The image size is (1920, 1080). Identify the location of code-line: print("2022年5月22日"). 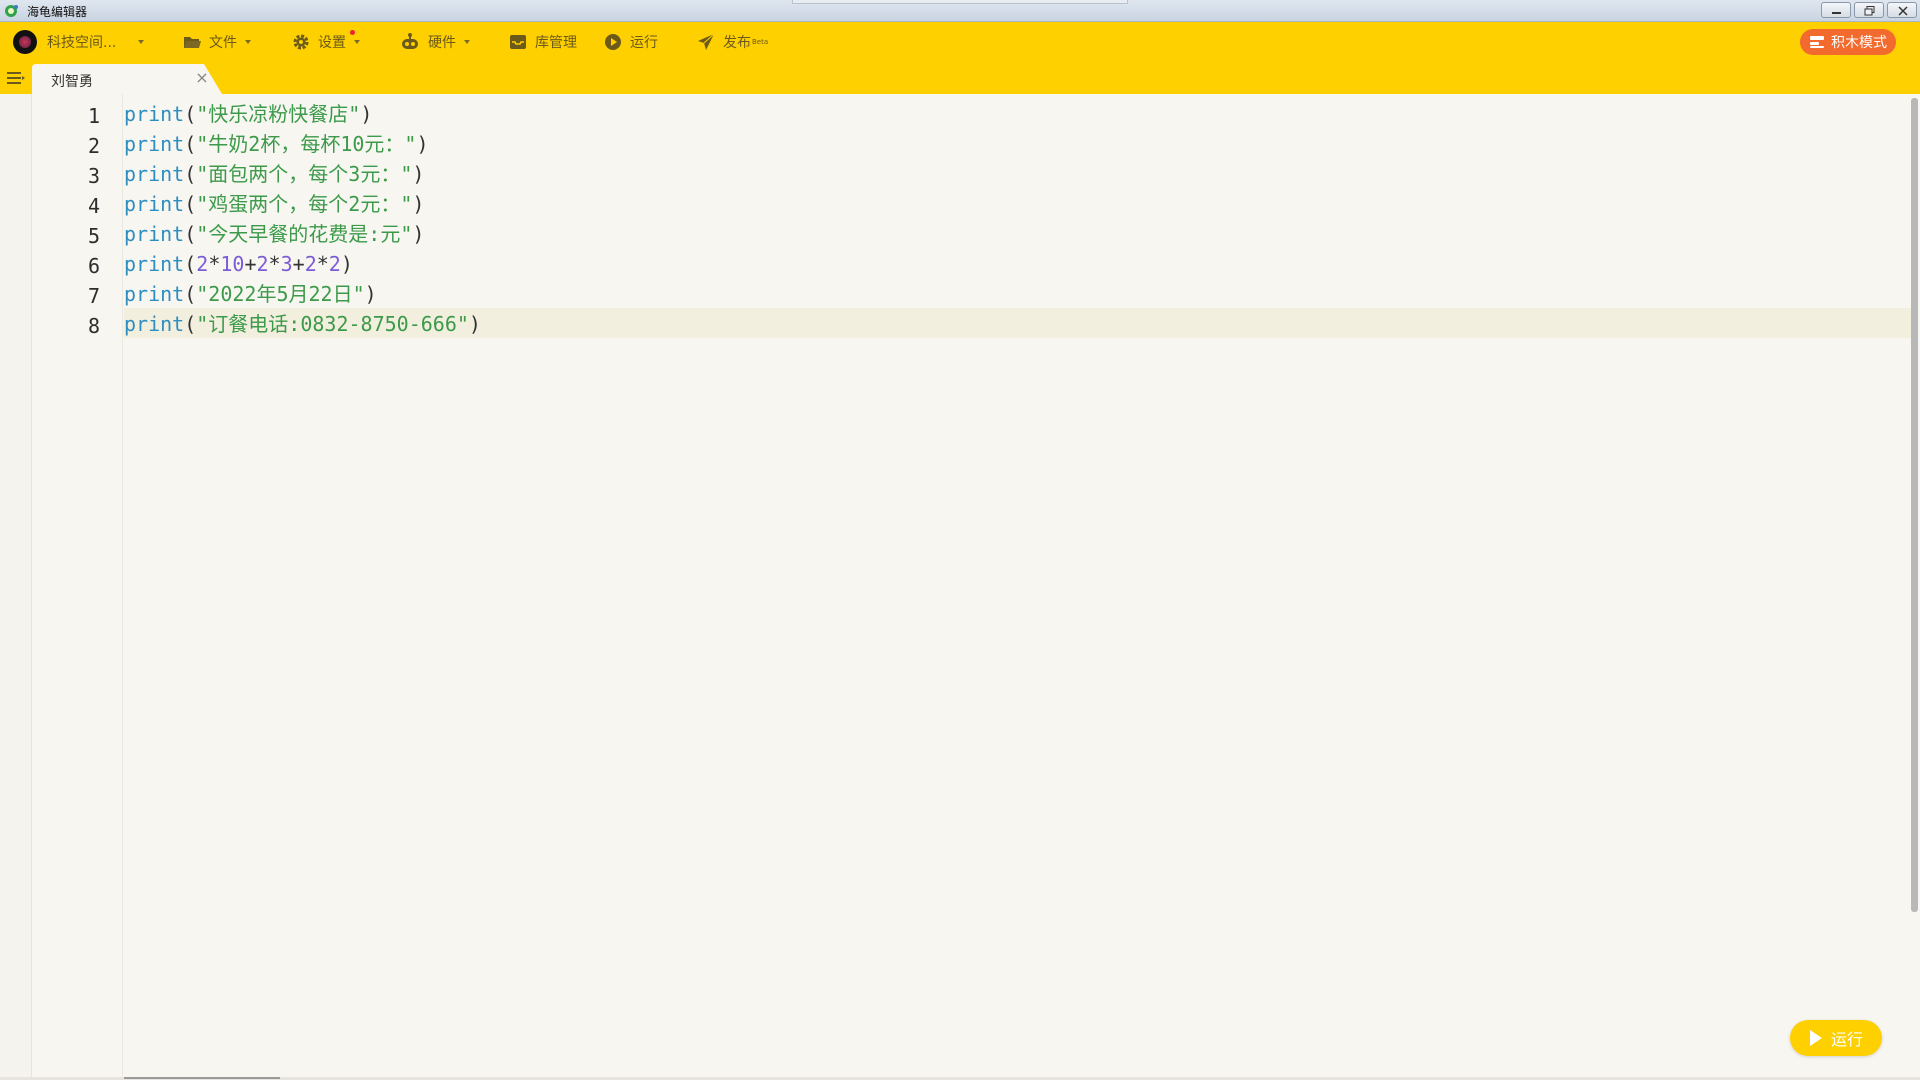
(250, 294).